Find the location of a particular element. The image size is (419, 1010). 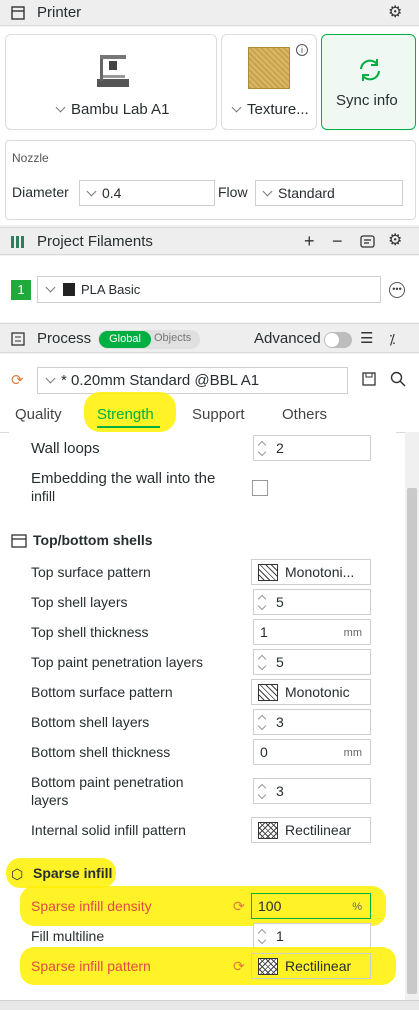

printer-select-card: Bambu Lab A1 is located at coordinates (111, 82).